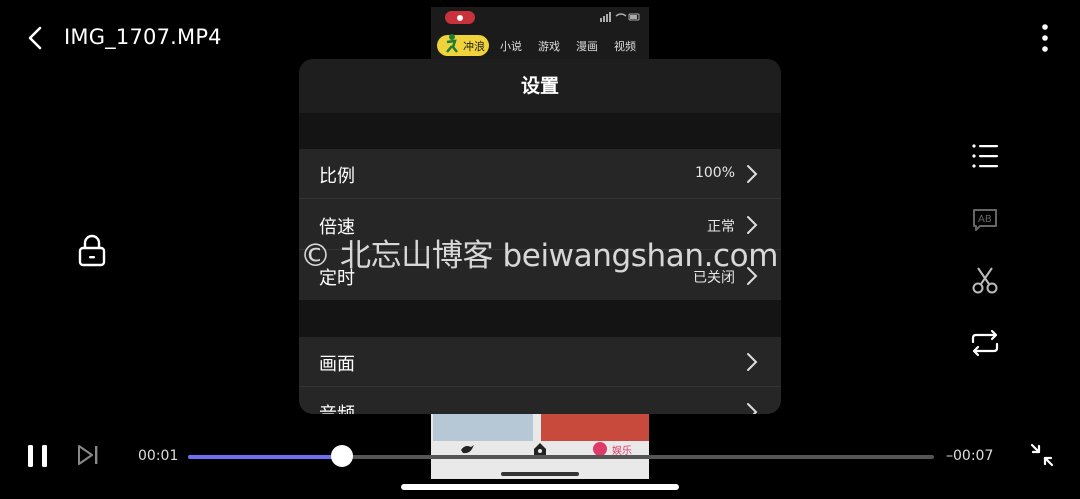  Describe the element at coordinates (587, 46) in the screenshot. I see `video-tab-comic: 漫画` at that location.